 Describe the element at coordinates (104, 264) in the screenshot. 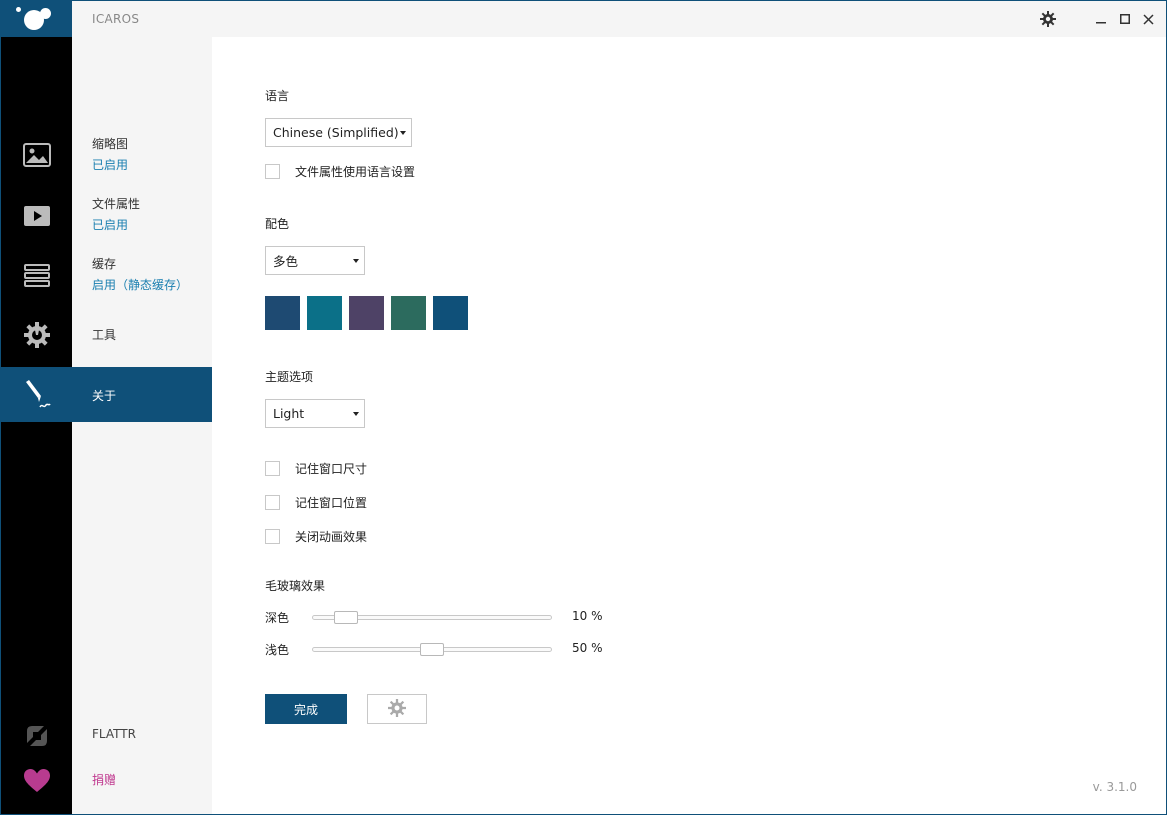

I see `sidebar-item-label: 缓存` at that location.